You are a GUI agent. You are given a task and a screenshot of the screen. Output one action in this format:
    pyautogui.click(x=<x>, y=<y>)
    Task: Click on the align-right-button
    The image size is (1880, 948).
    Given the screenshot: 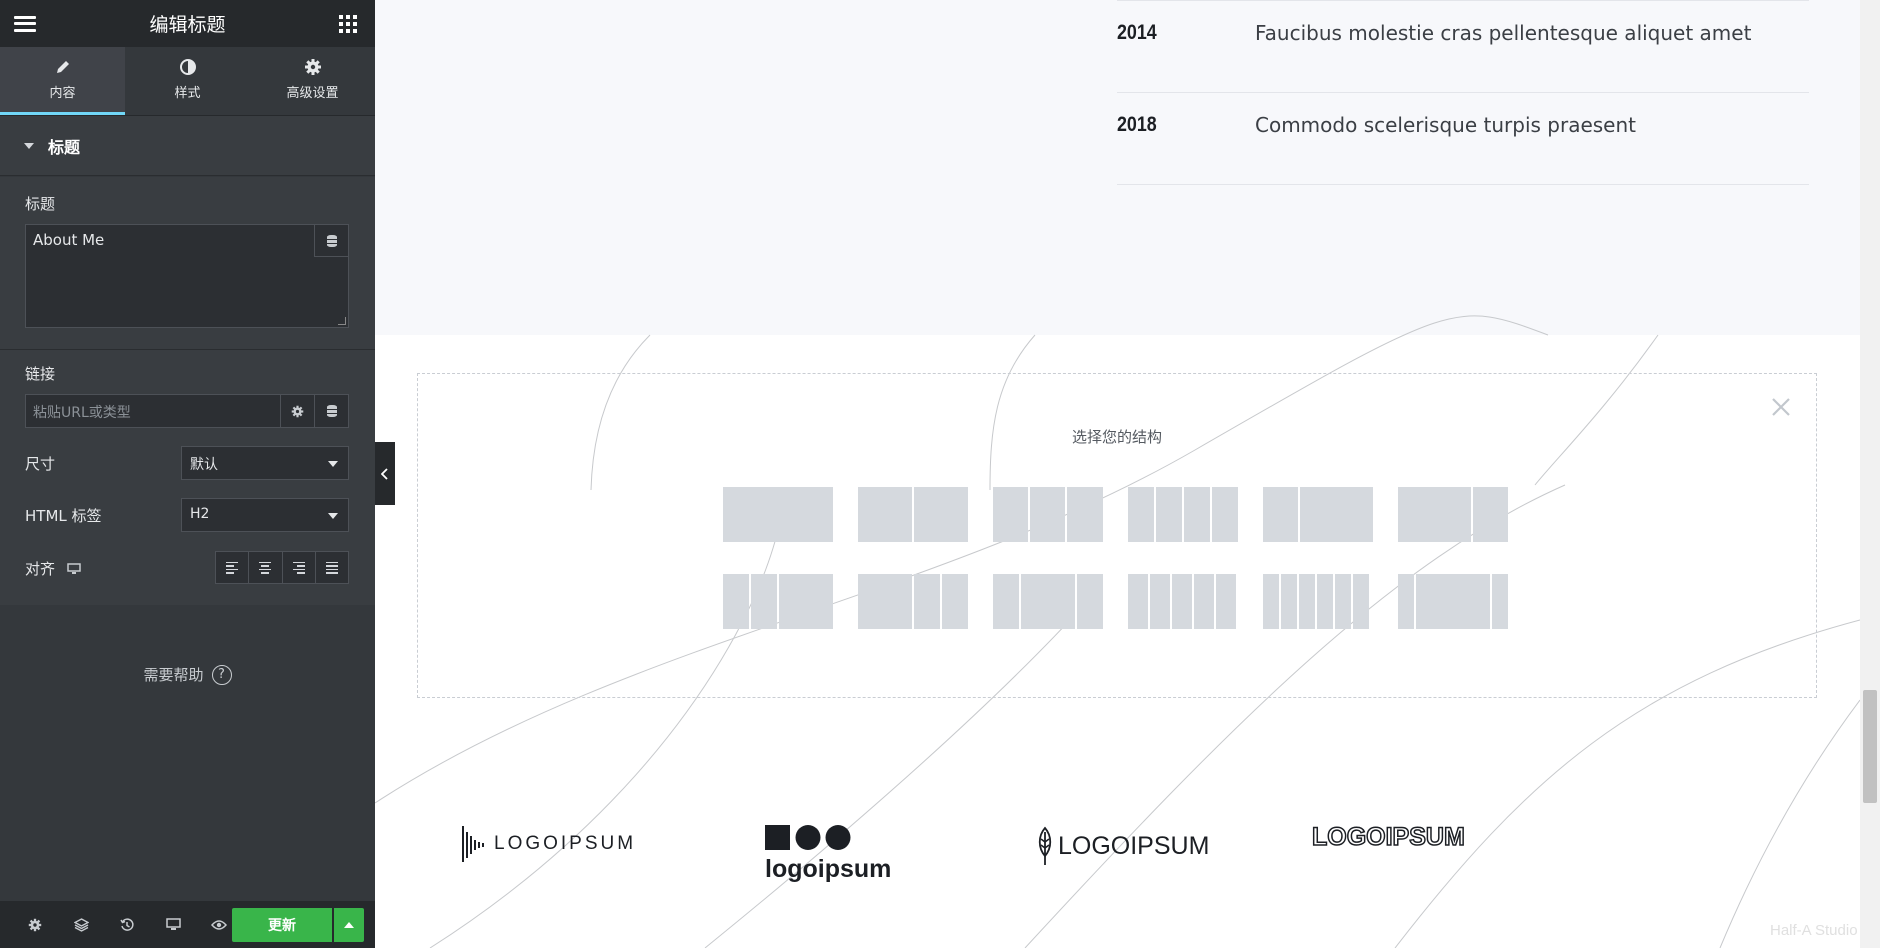 What is the action you would take?
    pyautogui.click(x=299, y=567)
    